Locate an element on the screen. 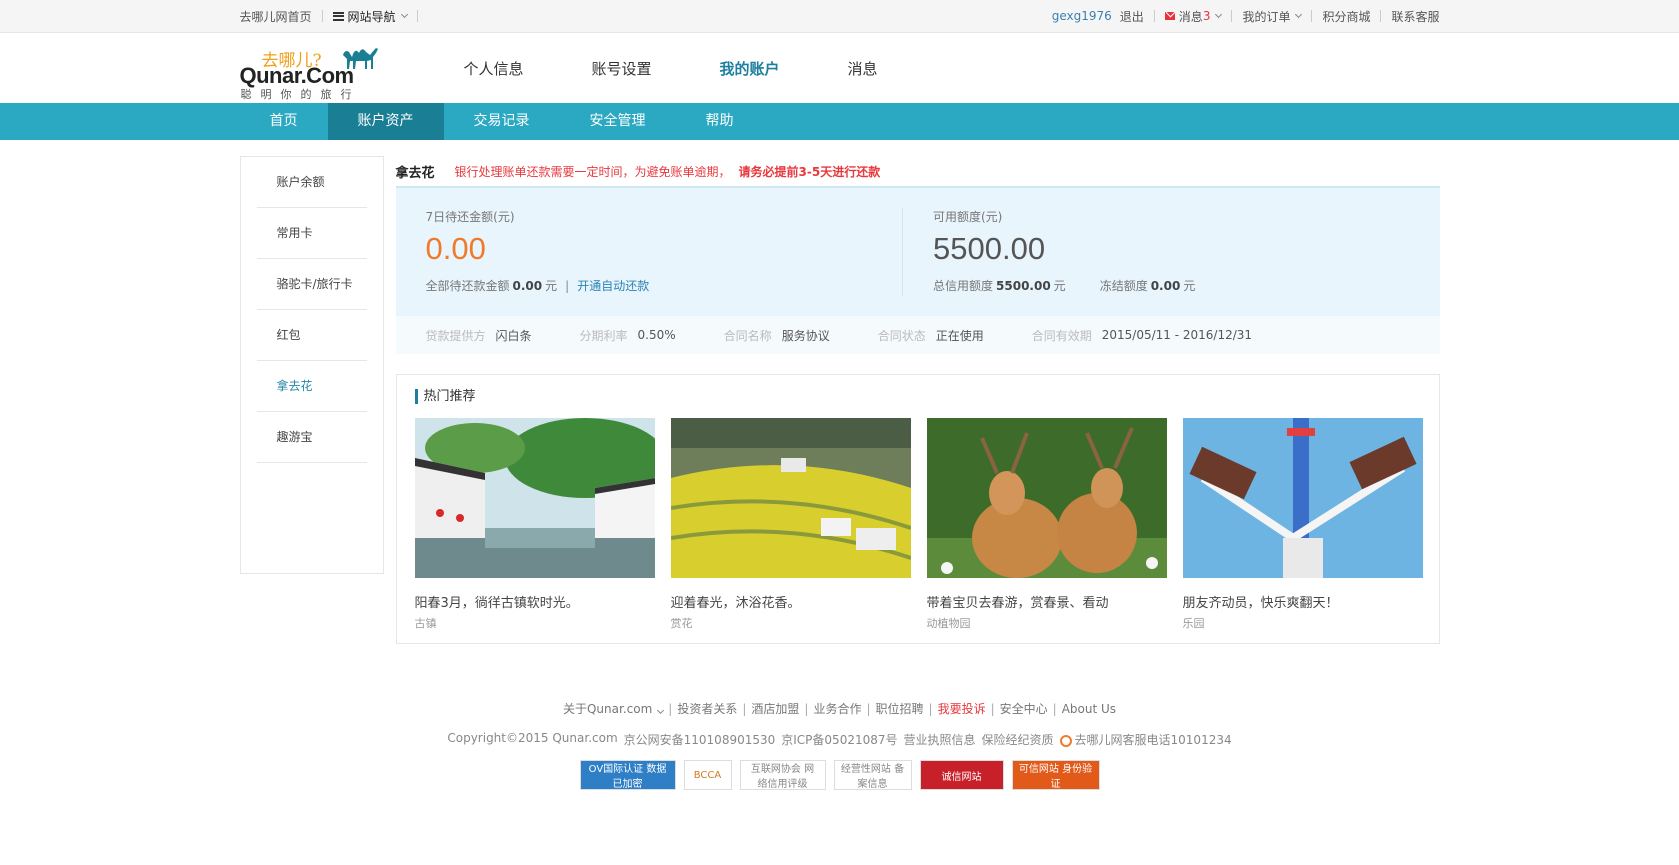 Image resolution: width=1679 pixels, height=865 pixels. username-link: gexg1976 is located at coordinates (1084, 16).